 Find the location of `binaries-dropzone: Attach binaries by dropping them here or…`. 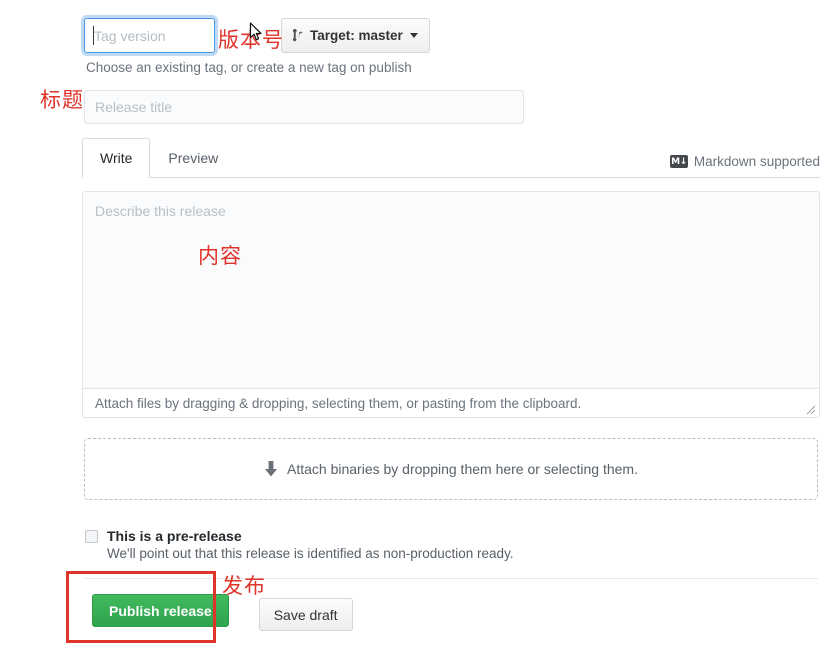

binaries-dropzone: Attach binaries by dropping them here or… is located at coordinates (451, 469).